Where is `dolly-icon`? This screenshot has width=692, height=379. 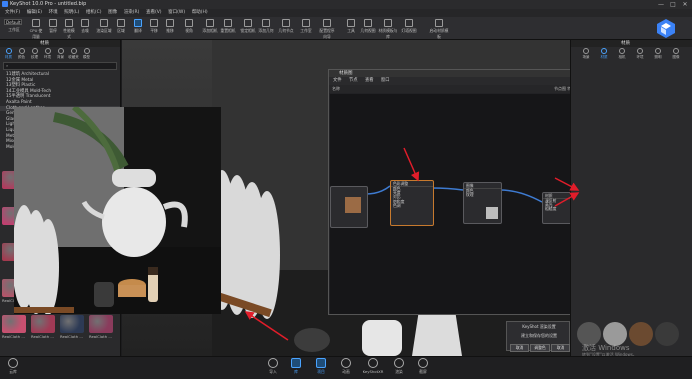
dolly-icon is located at coordinates (170, 23).